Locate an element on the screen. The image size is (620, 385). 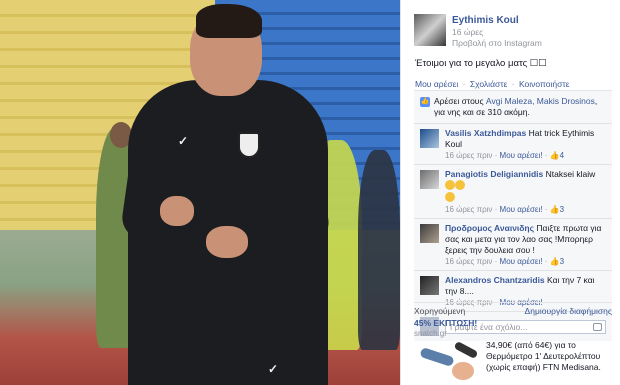
post-actions: Μου αρέσει · Σχολιάστε · Κοινοποιήστε is located at coordinates (492, 84).